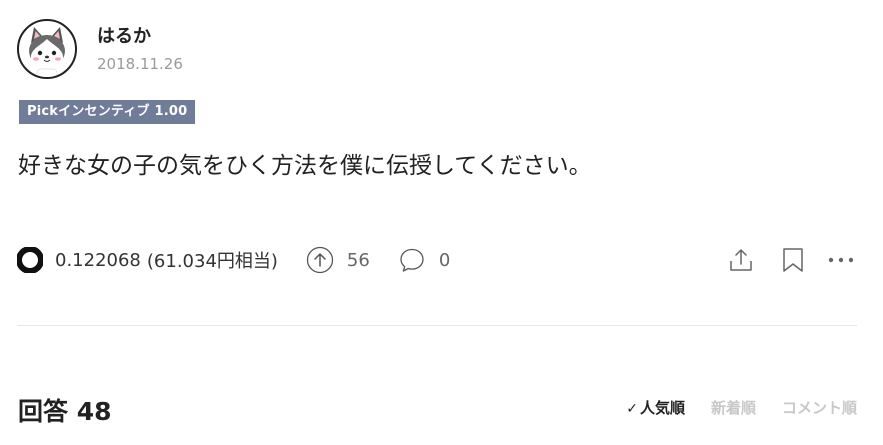  I want to click on question-text: 好きな女の子の気をひく方法を僕に伝授してください。, so click(305, 166).